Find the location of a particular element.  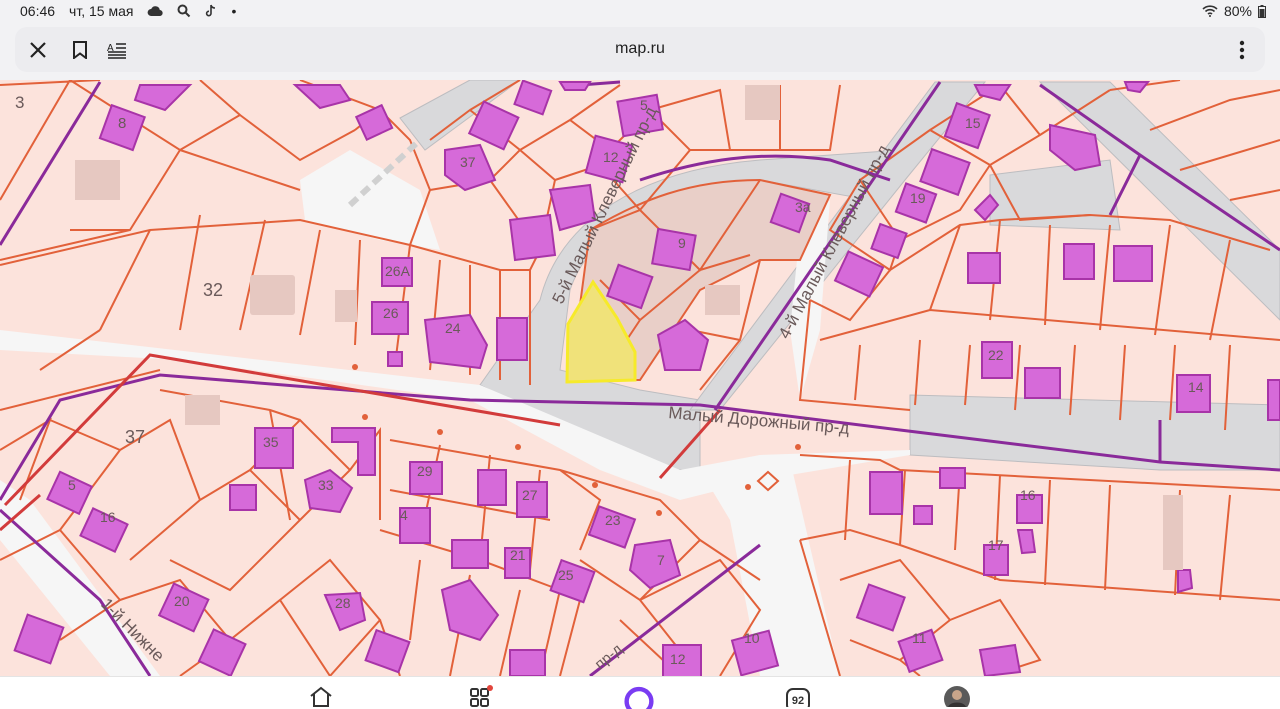

parcel-number: 22 is located at coordinates (996, 355).